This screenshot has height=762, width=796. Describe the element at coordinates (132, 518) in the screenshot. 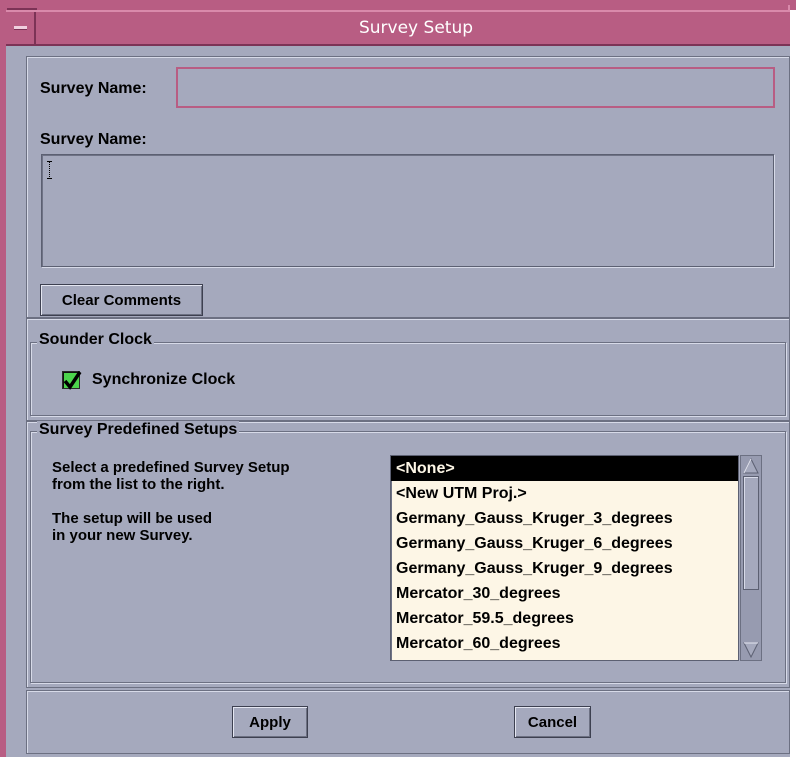

I see `instruction-line: The setup will be used` at that location.